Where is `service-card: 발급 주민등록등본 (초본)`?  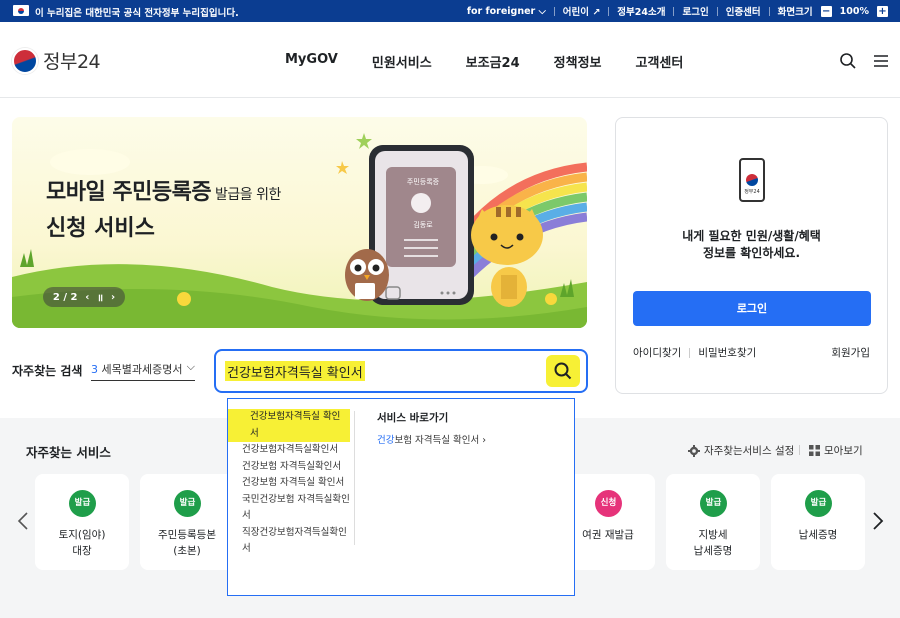 service-card: 발급 주민등록등본 (초본) is located at coordinates (187, 522).